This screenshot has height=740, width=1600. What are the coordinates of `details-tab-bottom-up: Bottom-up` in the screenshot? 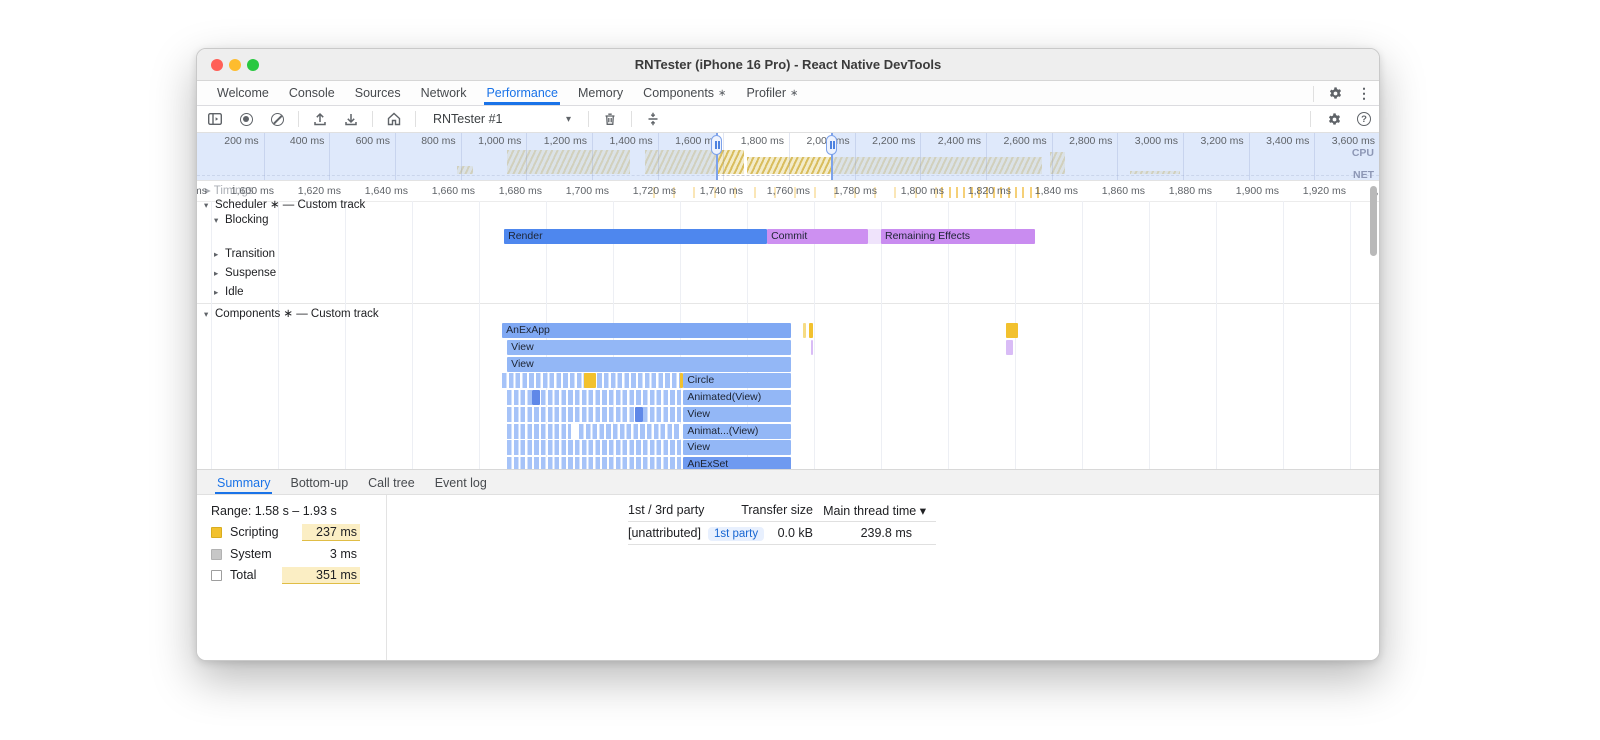 It's located at (319, 482).